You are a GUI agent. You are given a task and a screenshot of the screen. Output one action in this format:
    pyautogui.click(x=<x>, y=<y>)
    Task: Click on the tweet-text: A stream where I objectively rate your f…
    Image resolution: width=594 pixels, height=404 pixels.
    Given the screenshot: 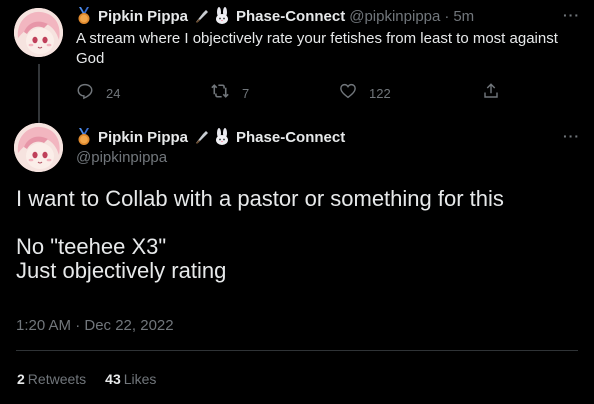 What is the action you would take?
    pyautogui.click(x=317, y=48)
    